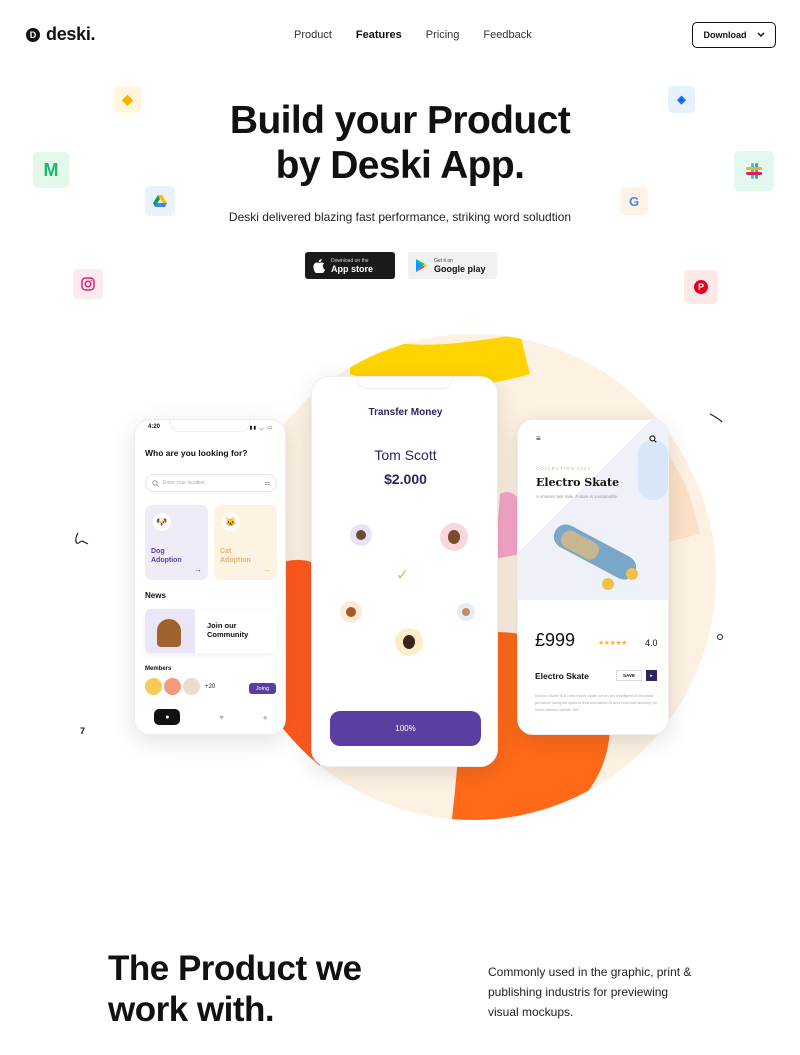 The width and height of the screenshot is (800, 1055). What do you see at coordinates (555, 640) in the screenshot?
I see `product-price: £999` at bounding box center [555, 640].